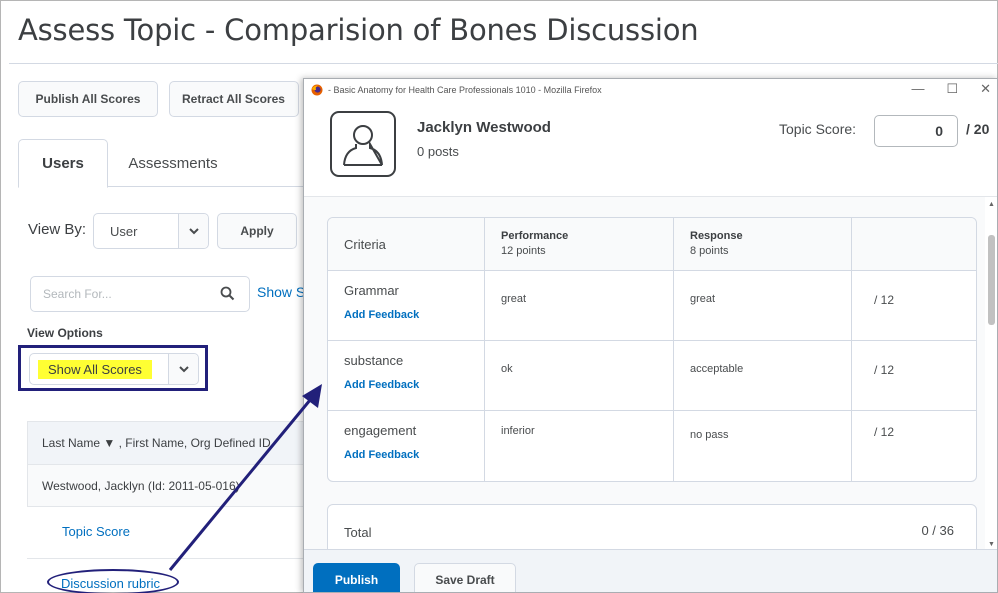  What do you see at coordinates (716, 236) in the screenshot?
I see `level-name: Response` at bounding box center [716, 236].